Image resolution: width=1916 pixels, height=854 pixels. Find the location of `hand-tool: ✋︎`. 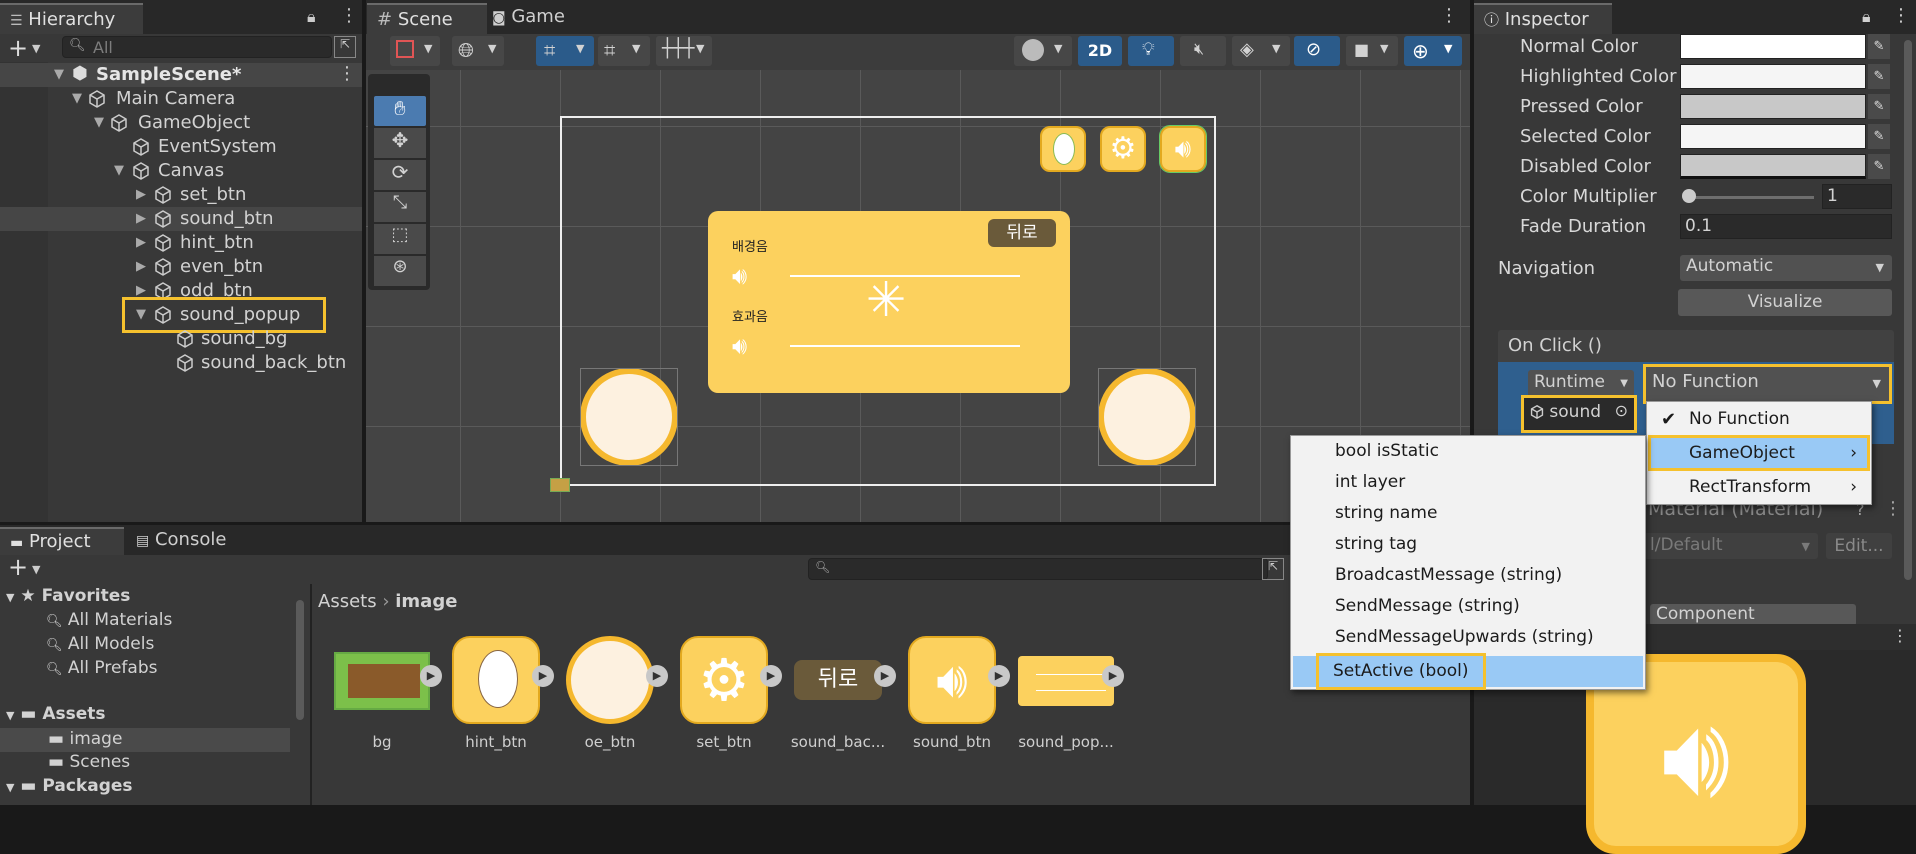

hand-tool: ✋︎ is located at coordinates (400, 111).